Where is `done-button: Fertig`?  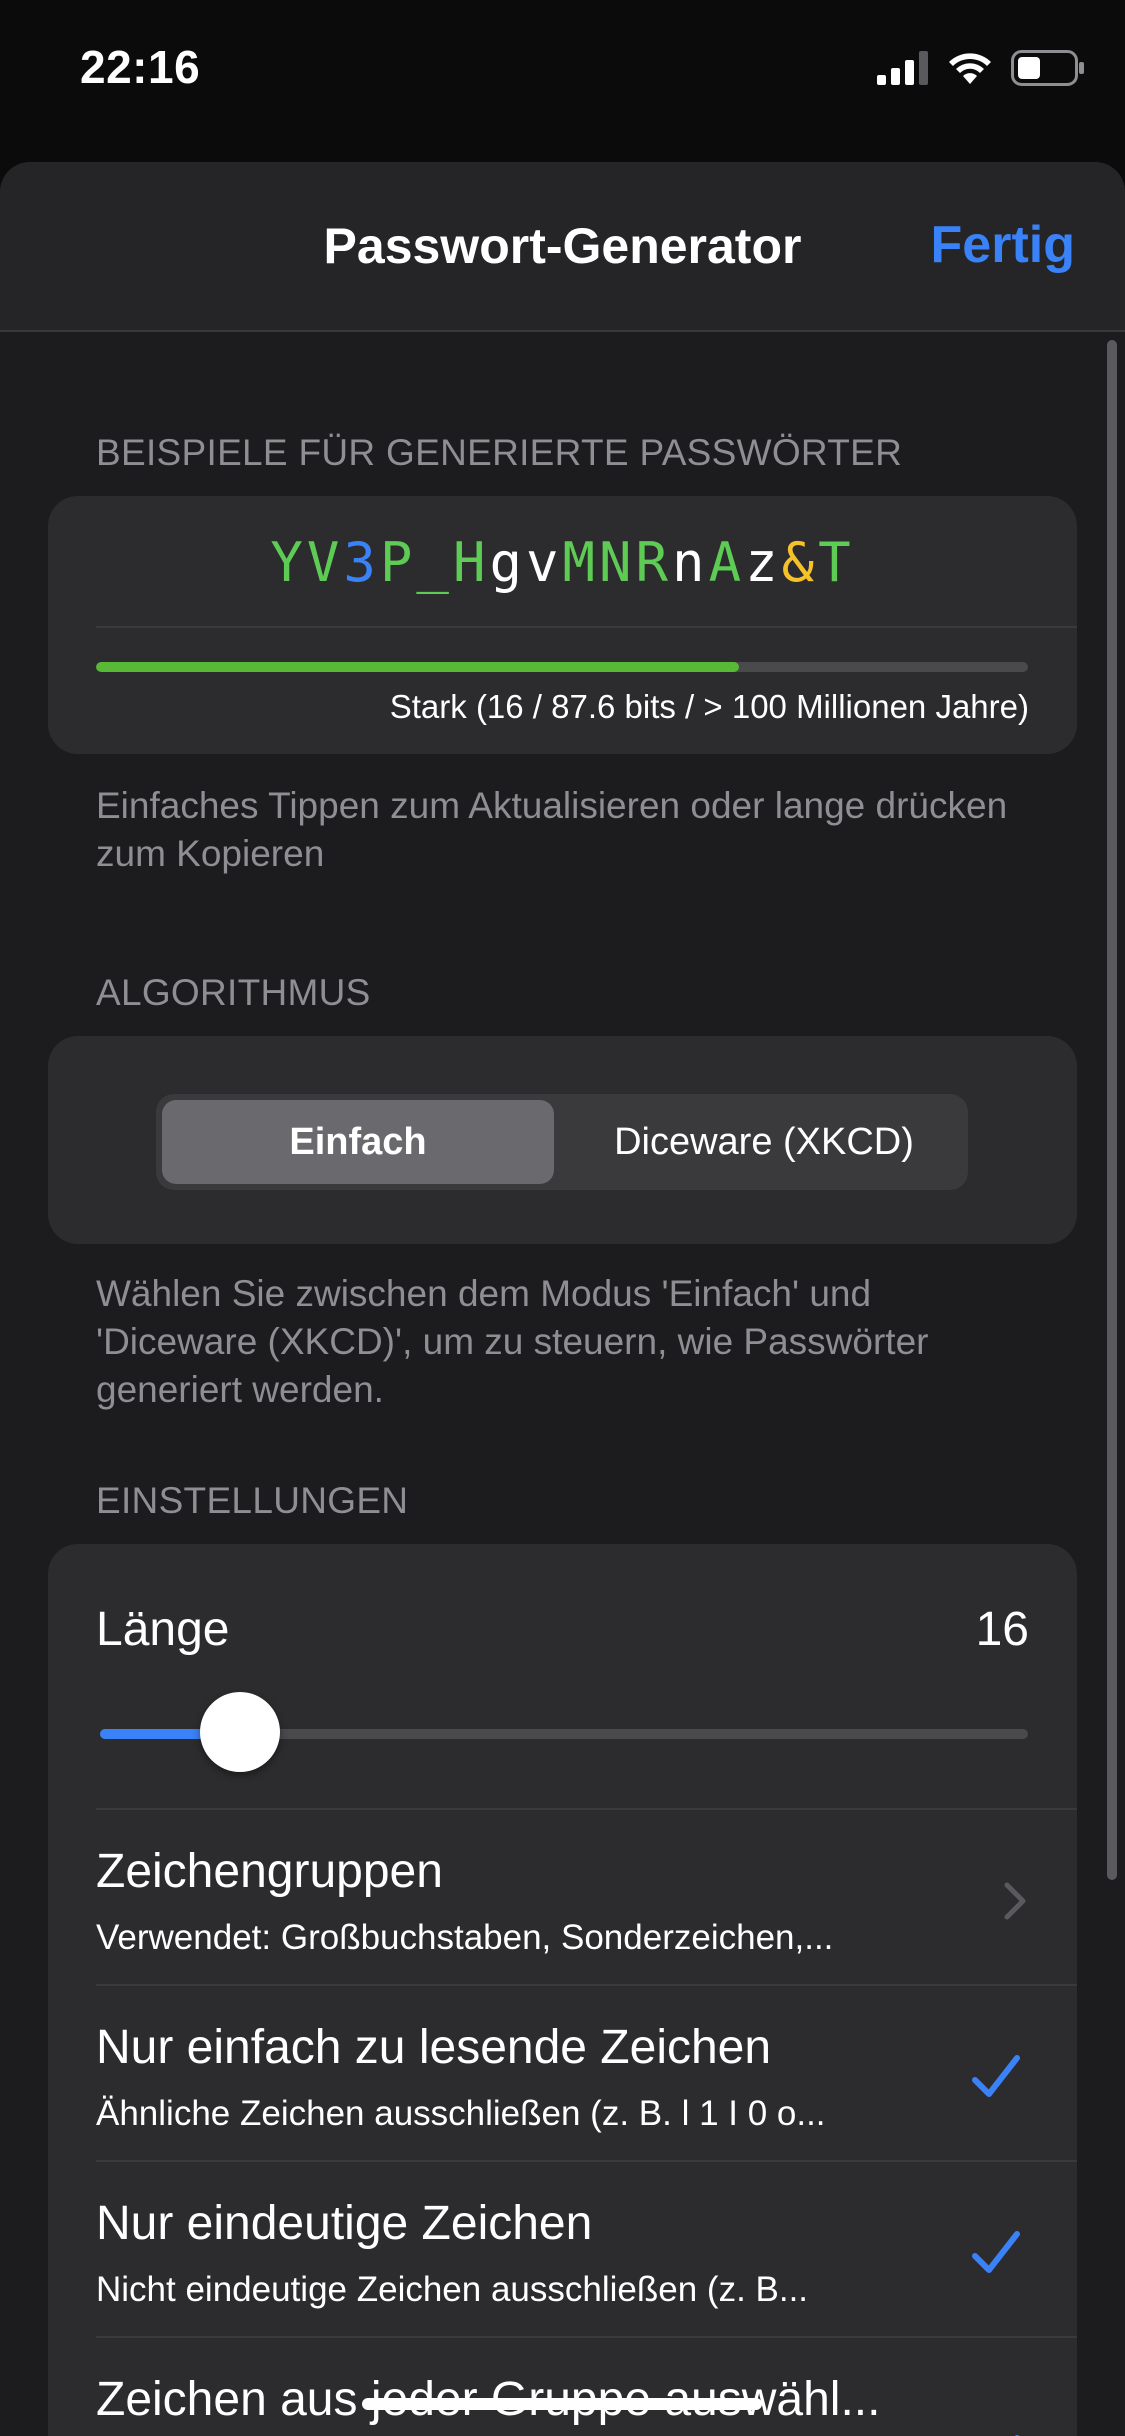 done-button: Fertig is located at coordinates (1003, 245).